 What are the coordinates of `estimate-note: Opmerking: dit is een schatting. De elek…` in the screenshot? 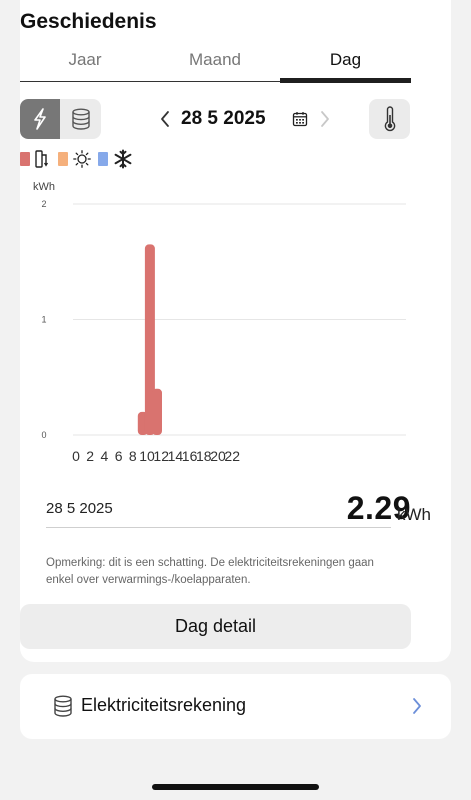 It's located at (210, 571).